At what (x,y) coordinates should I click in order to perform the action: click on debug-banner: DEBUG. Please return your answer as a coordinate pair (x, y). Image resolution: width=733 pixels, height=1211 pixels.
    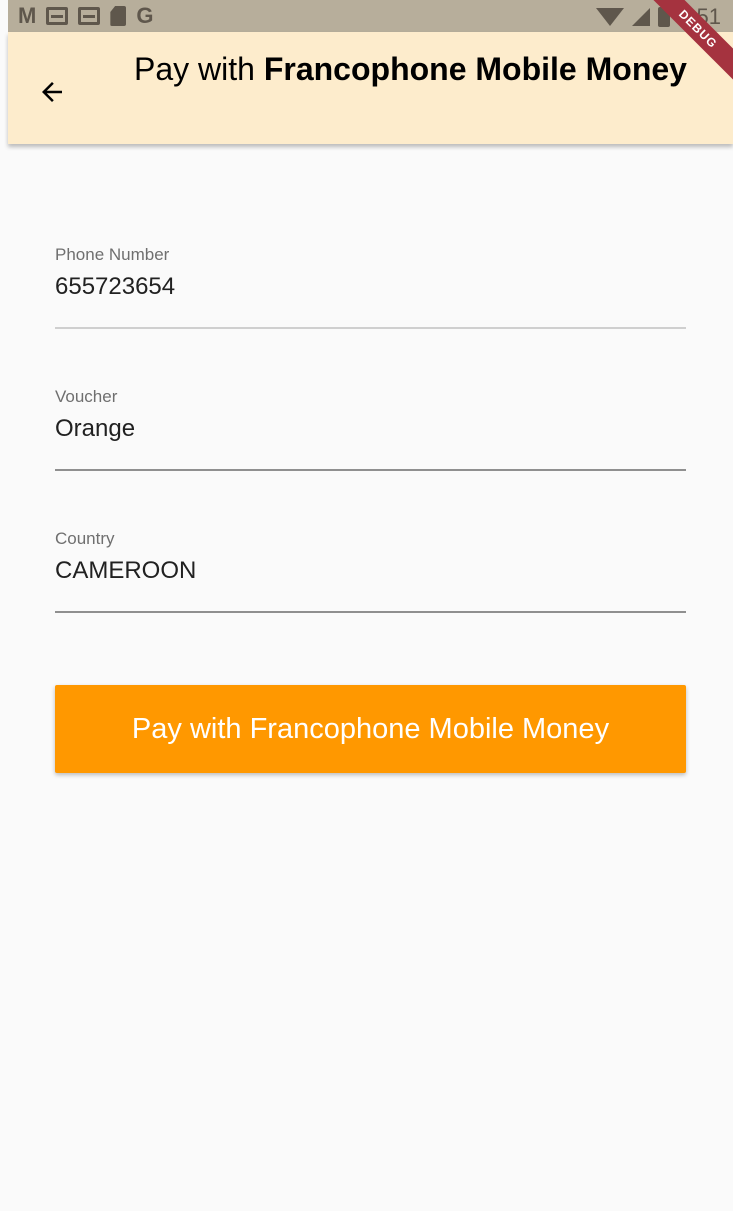
    Looking at the image, I should click on (685, 45).